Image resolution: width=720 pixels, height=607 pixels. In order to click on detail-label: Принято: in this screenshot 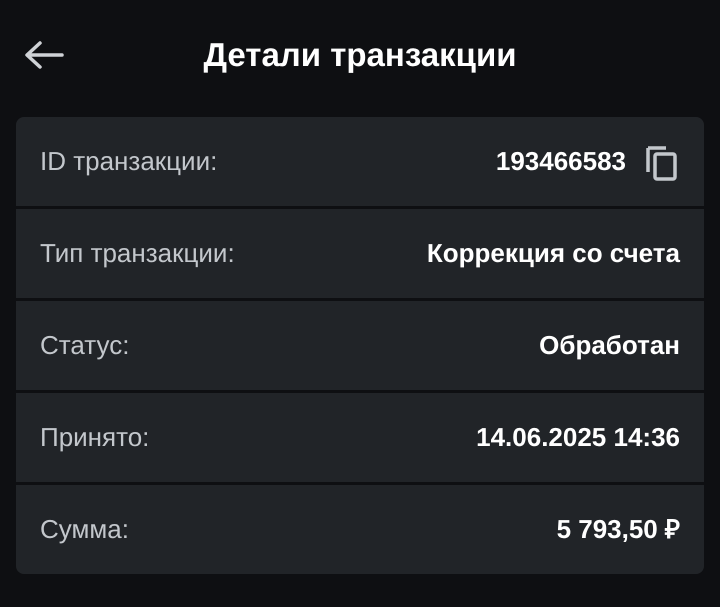, I will do `click(95, 437)`.